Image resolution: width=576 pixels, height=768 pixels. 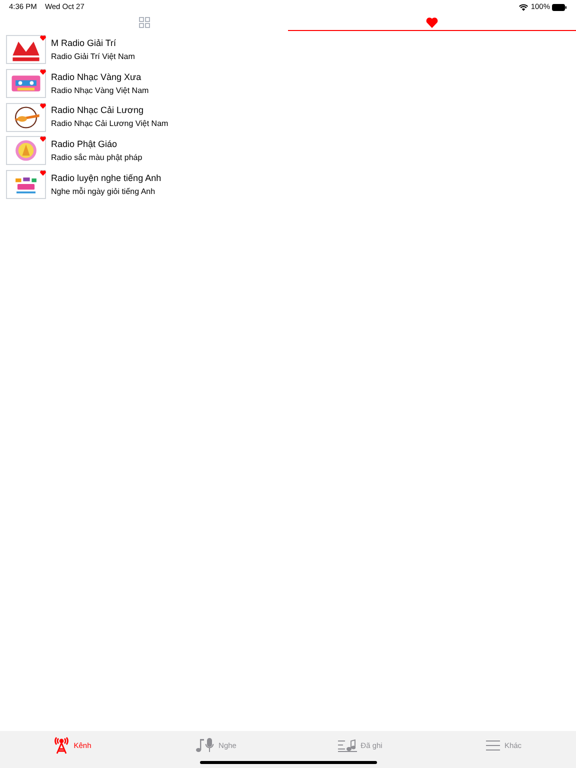 I want to click on playlist-icon, so click(x=347, y=745).